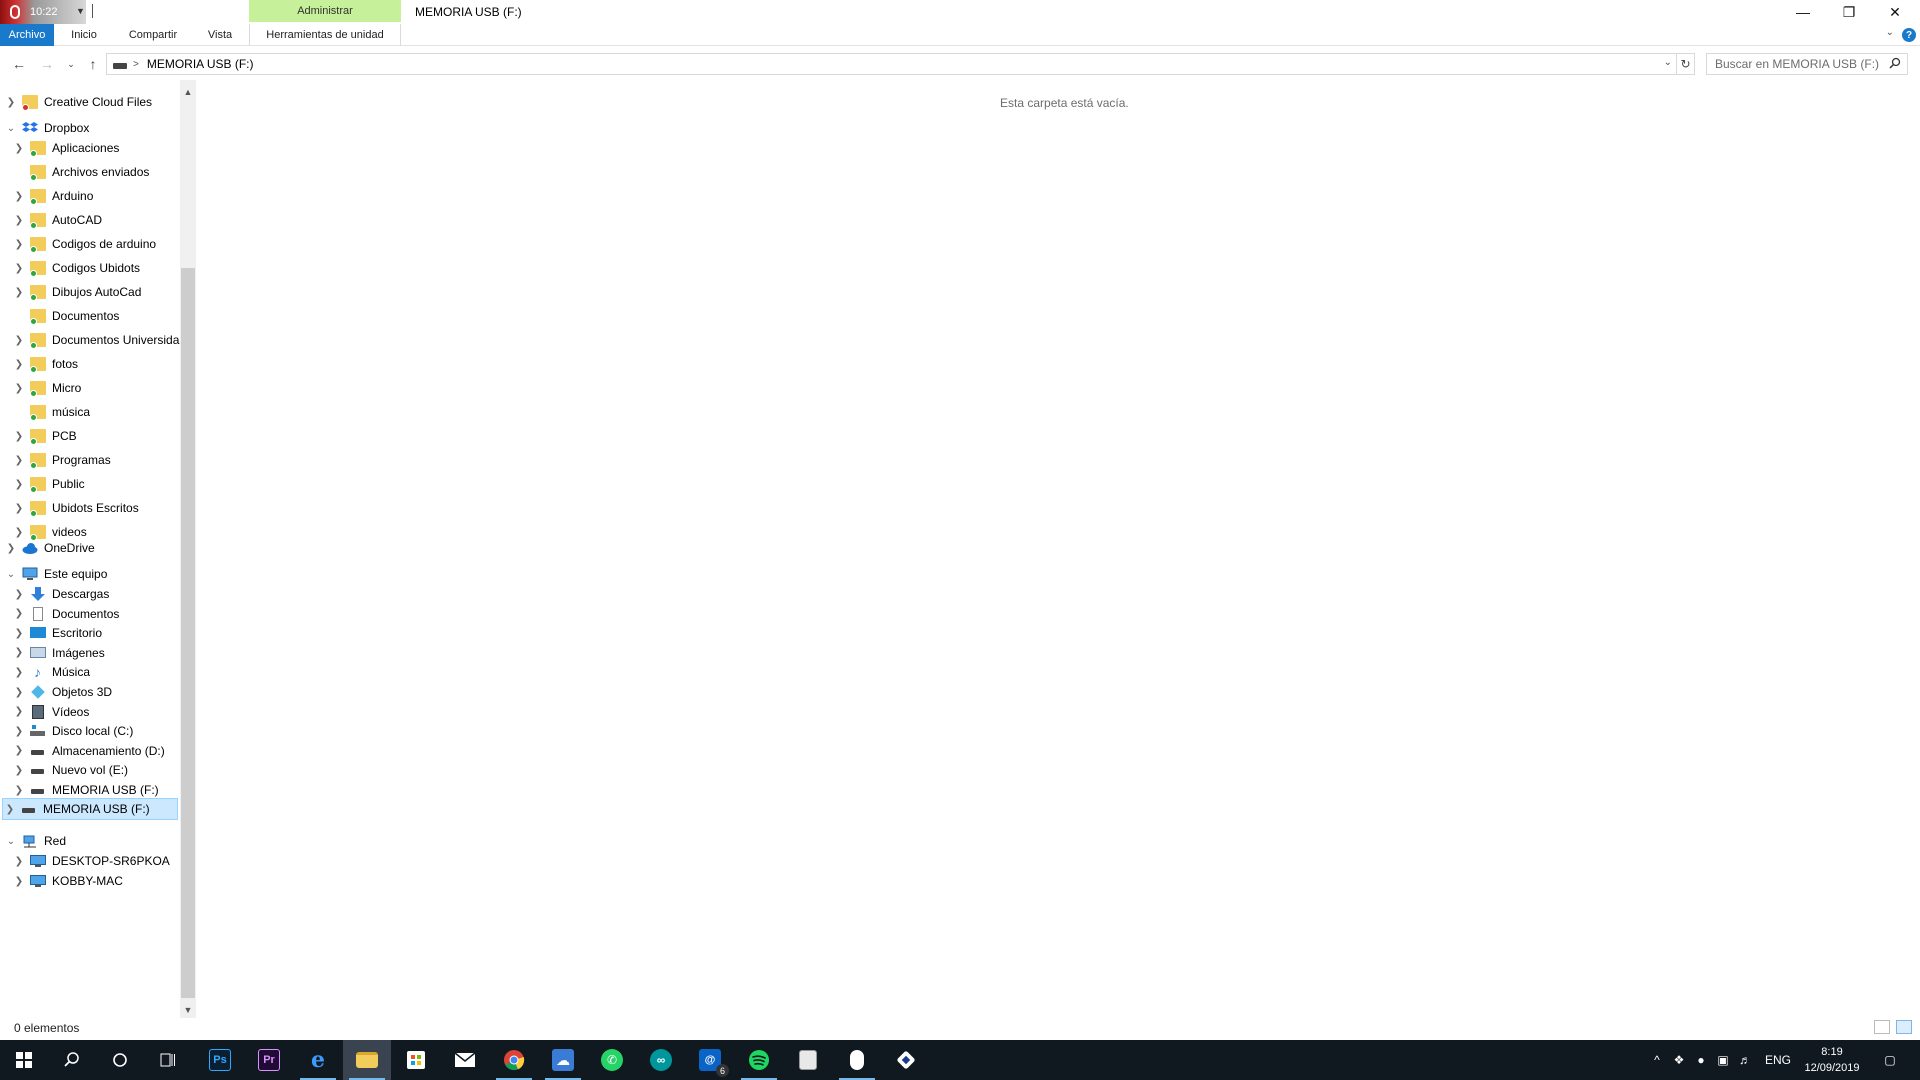 The width and height of the screenshot is (1920, 1080). Describe the element at coordinates (19, 64) in the screenshot. I see `back-arrow-icon: ←` at that location.